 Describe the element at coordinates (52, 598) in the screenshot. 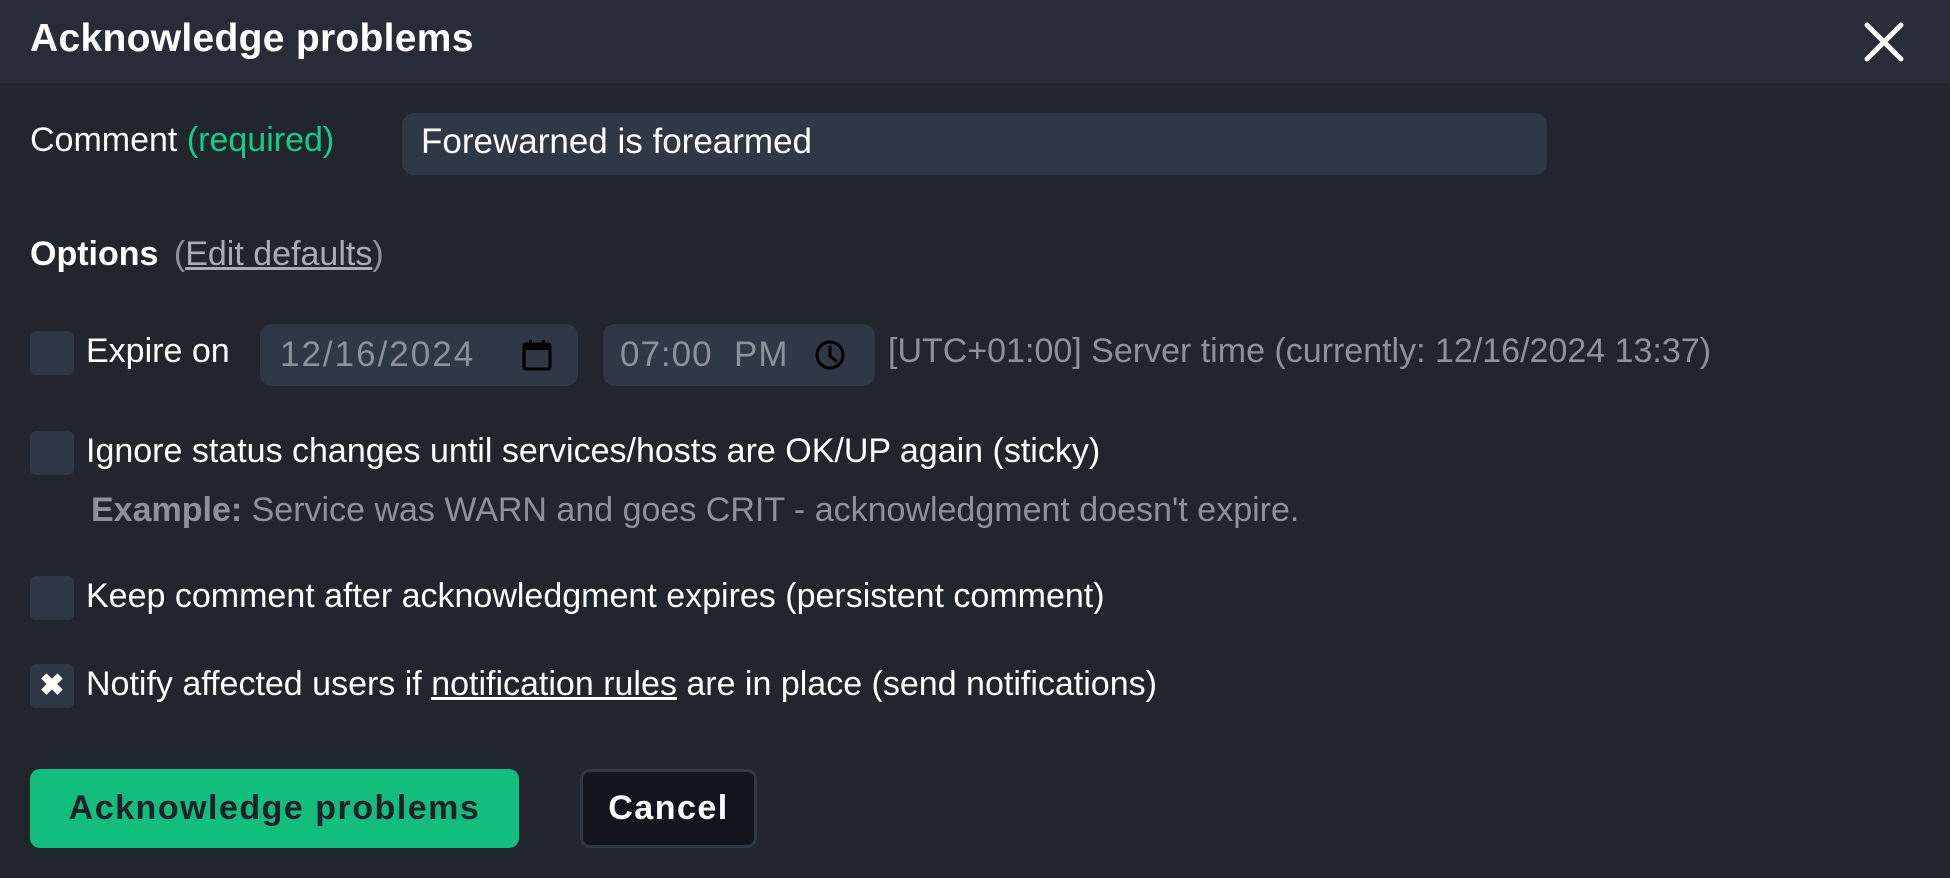

I see `persistent-checkbox` at that location.